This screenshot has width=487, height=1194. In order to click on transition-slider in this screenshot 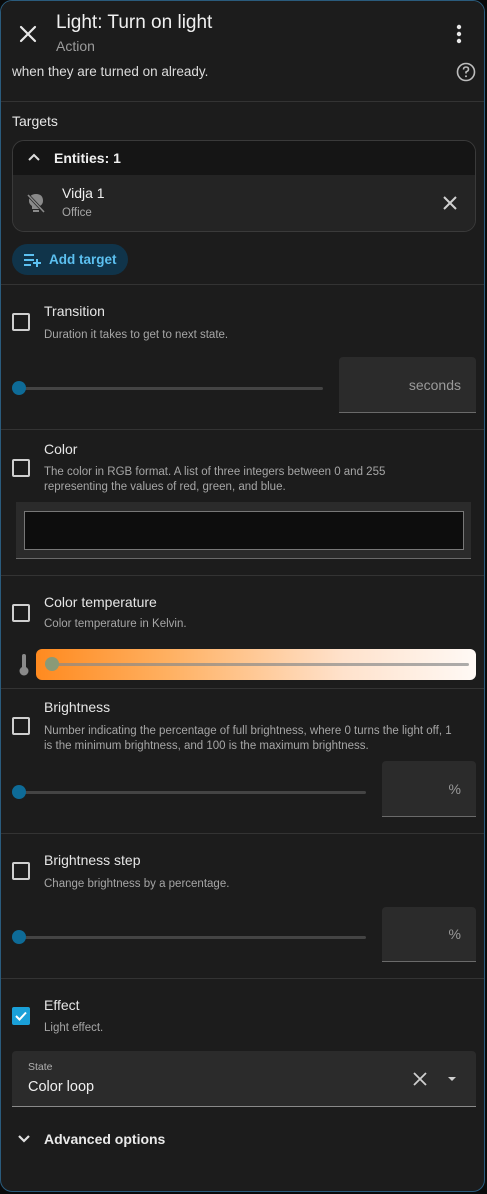, I will do `click(169, 388)`.